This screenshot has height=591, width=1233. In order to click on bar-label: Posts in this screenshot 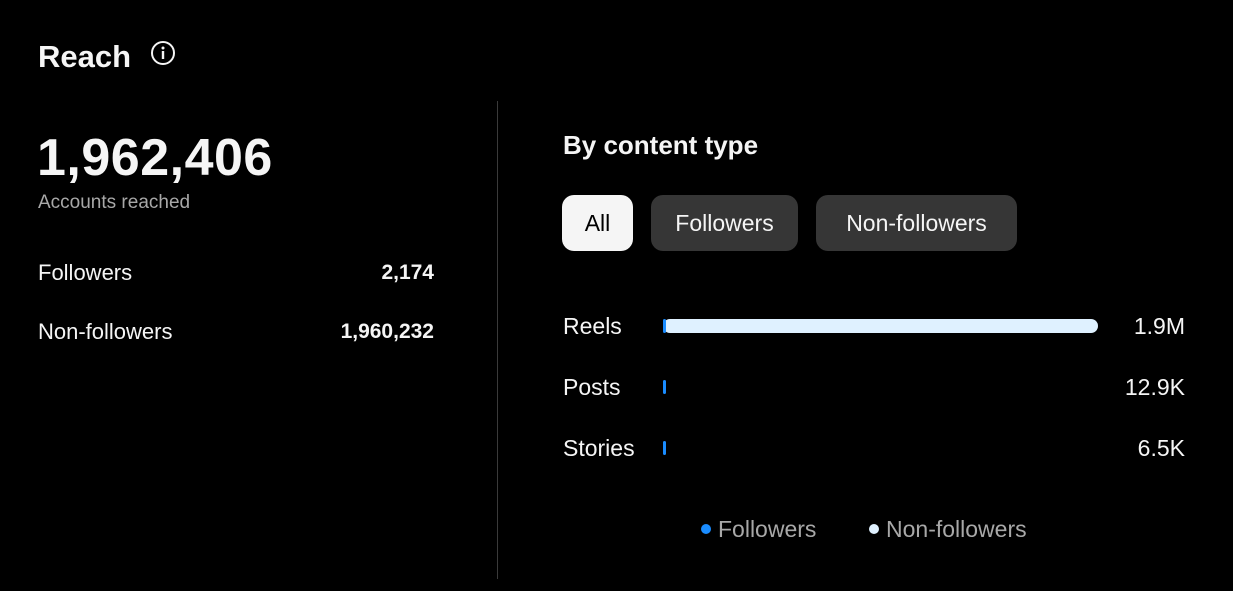, I will do `click(592, 387)`.